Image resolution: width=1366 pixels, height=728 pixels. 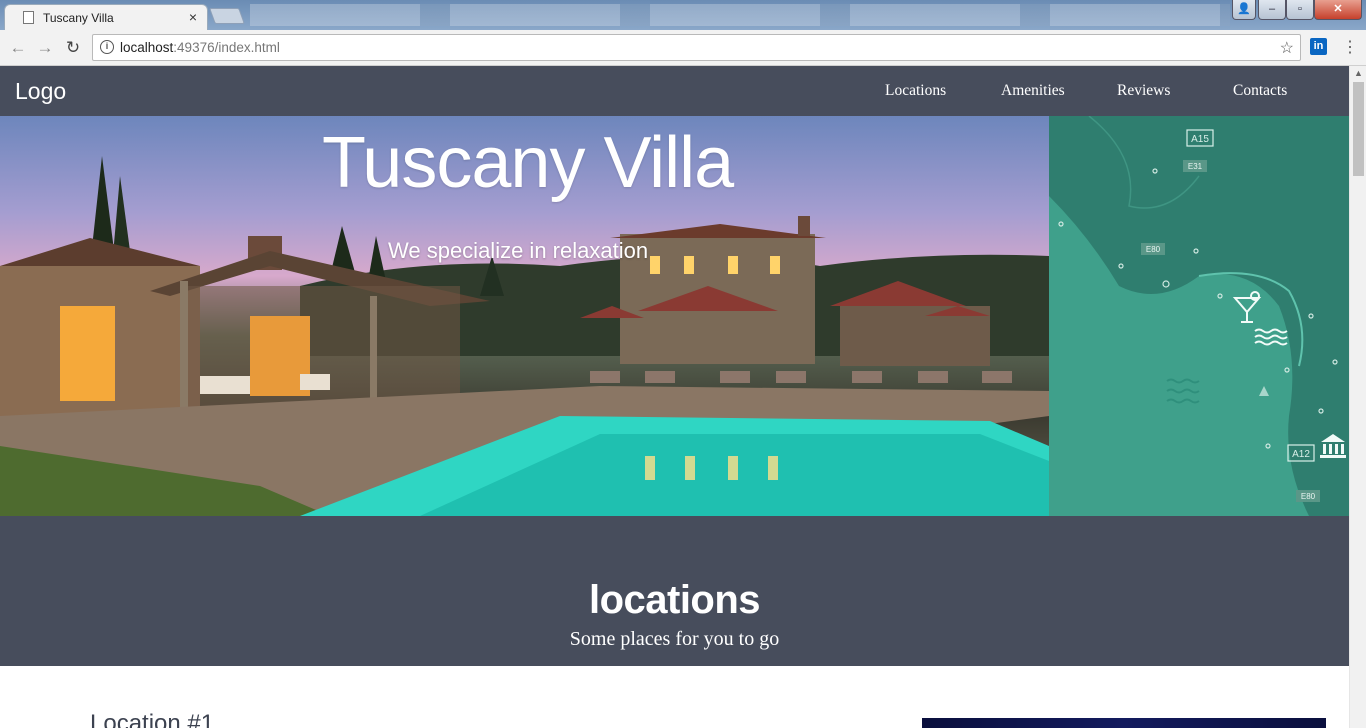 What do you see at coordinates (73, 48) in the screenshot?
I see `reload-icon: ↻` at bounding box center [73, 48].